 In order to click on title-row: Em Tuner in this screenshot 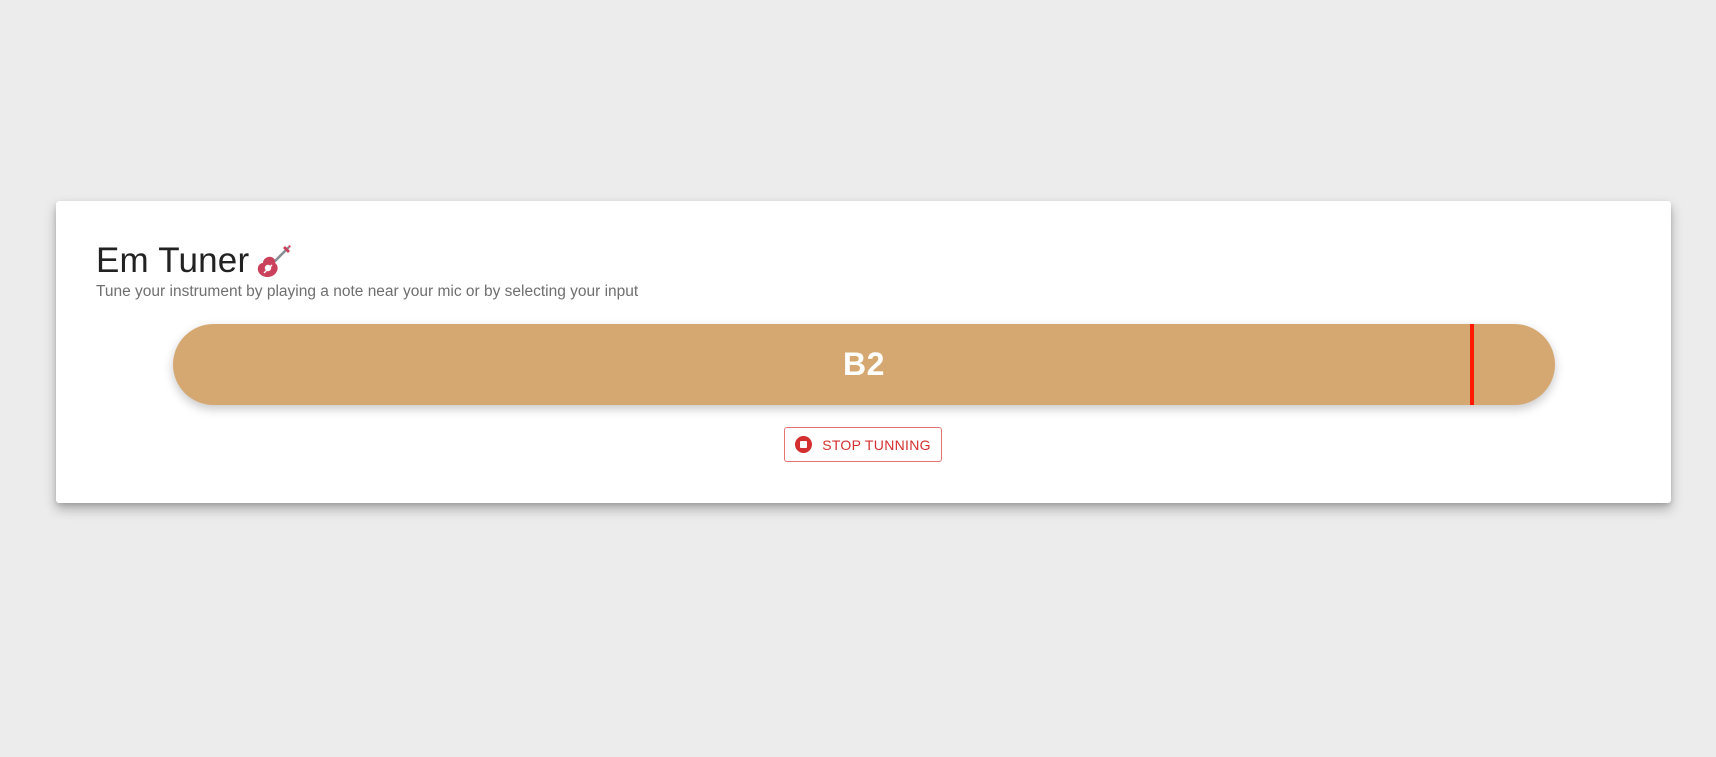, I will do `click(194, 261)`.